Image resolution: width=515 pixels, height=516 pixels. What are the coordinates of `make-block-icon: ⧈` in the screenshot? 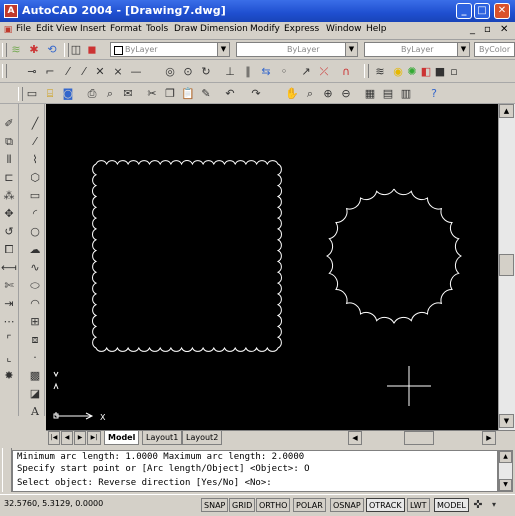 It's located at (35, 340).